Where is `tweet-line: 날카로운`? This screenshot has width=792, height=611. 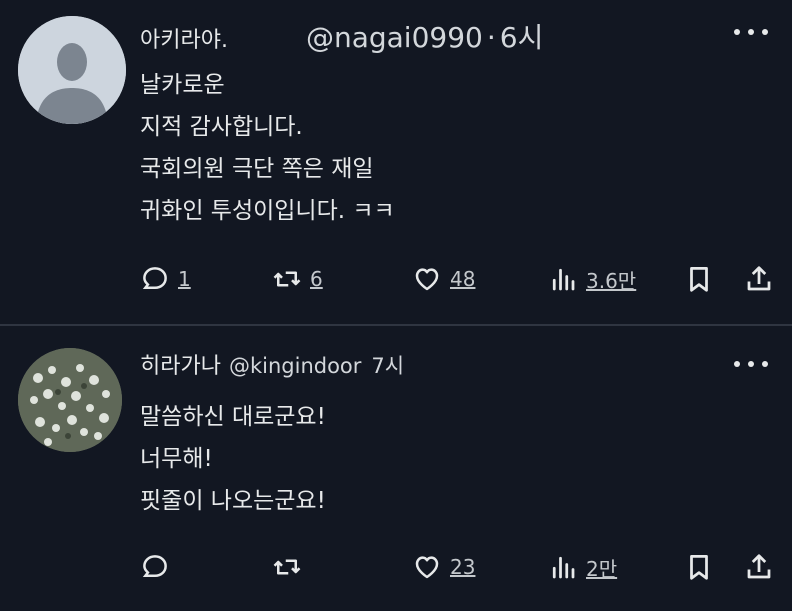 tweet-line: 날카로운 is located at coordinates (182, 85).